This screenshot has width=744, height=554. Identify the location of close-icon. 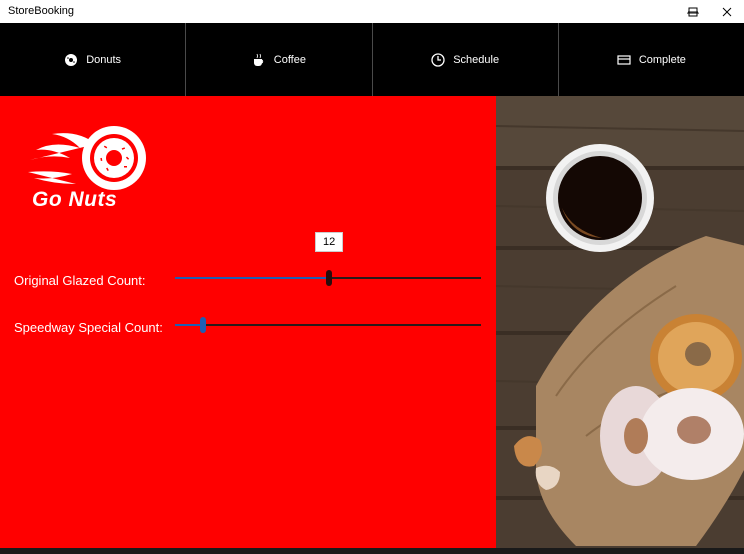
(727, 11).